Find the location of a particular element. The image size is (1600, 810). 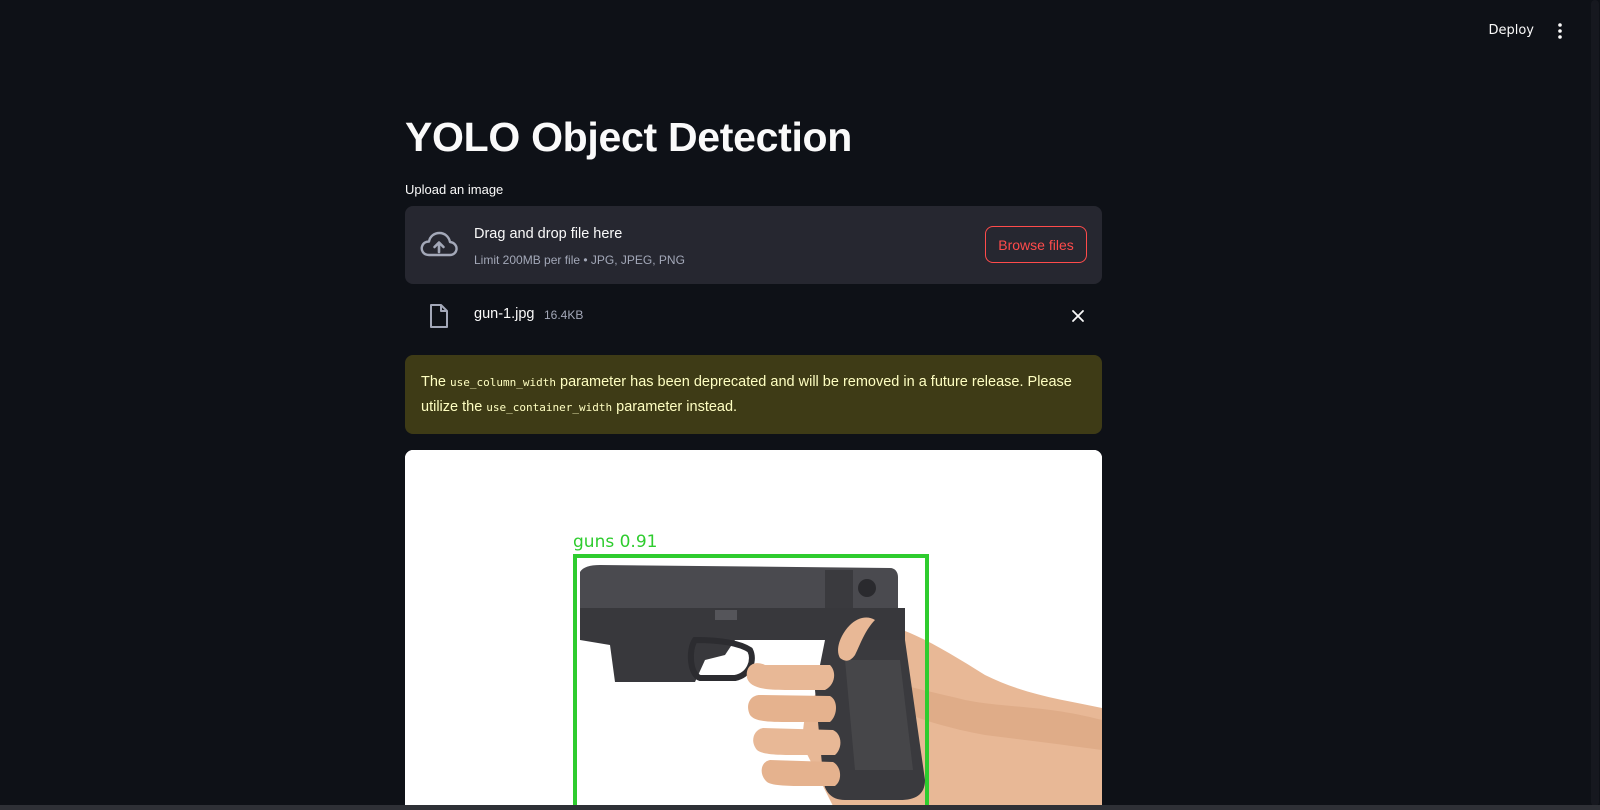

remove-file-button is located at coordinates (1078, 315).